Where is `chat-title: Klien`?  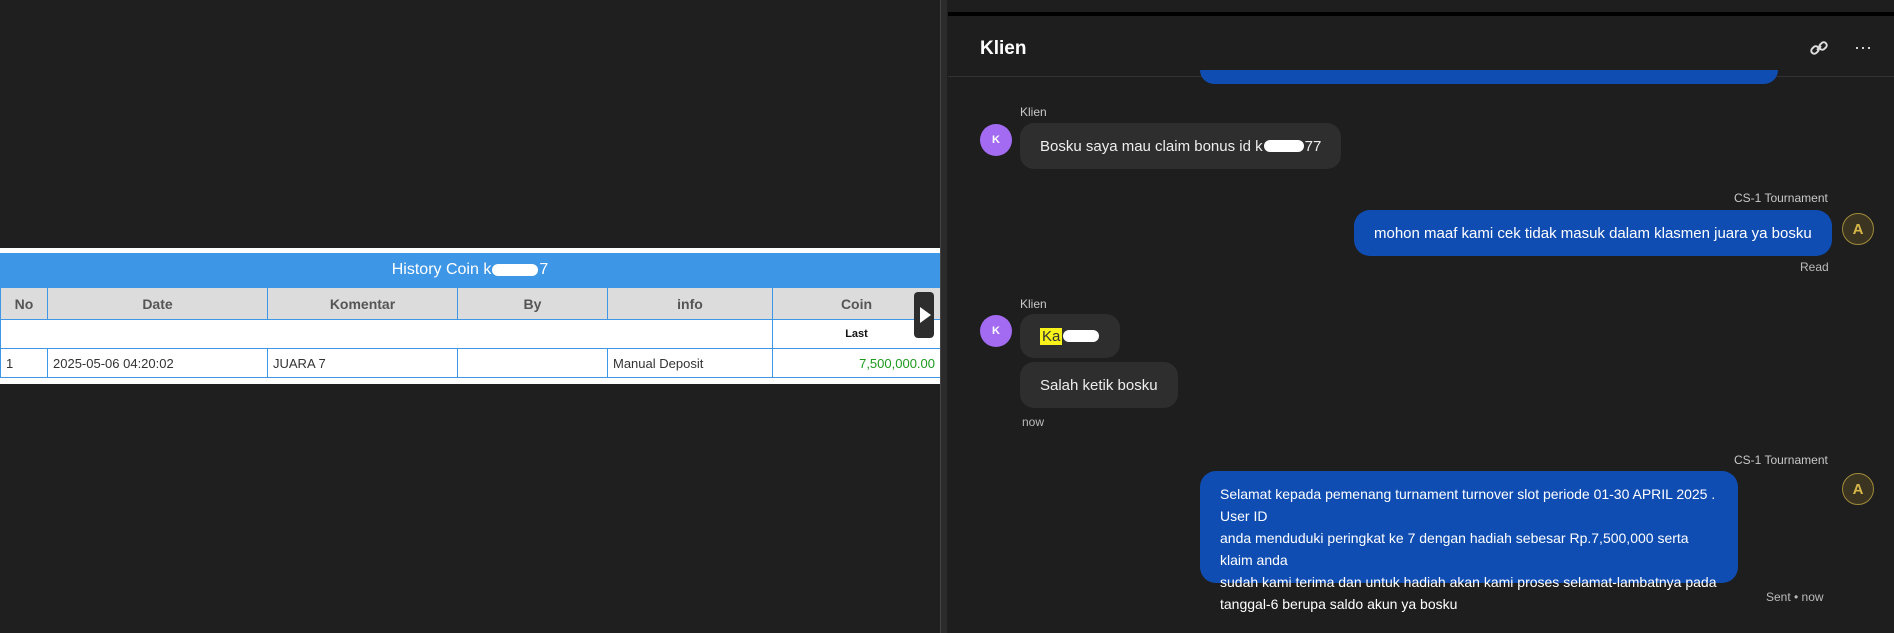
chat-title: Klien is located at coordinates (1003, 48).